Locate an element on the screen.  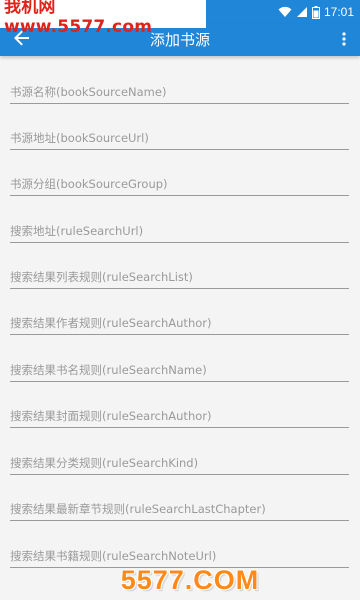
more-vertical-icon is located at coordinates (344, 40).